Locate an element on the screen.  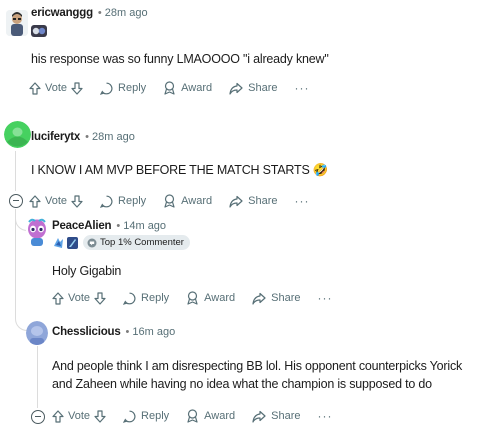
user-flair is located at coordinates (39, 31).